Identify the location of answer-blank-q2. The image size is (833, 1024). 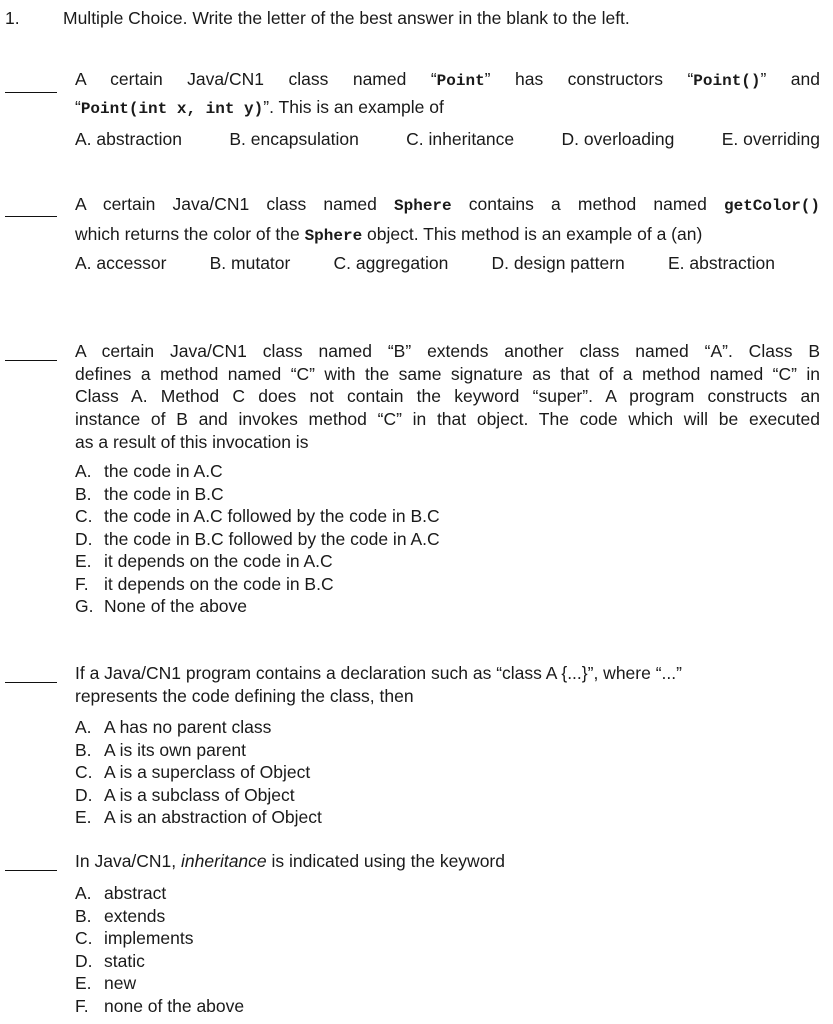
(31, 216).